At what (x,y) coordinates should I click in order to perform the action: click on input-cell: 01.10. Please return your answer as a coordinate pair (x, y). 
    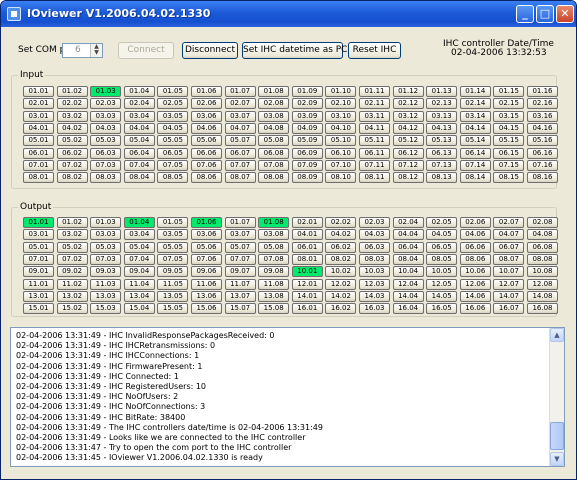
    Looking at the image, I should click on (341, 91).